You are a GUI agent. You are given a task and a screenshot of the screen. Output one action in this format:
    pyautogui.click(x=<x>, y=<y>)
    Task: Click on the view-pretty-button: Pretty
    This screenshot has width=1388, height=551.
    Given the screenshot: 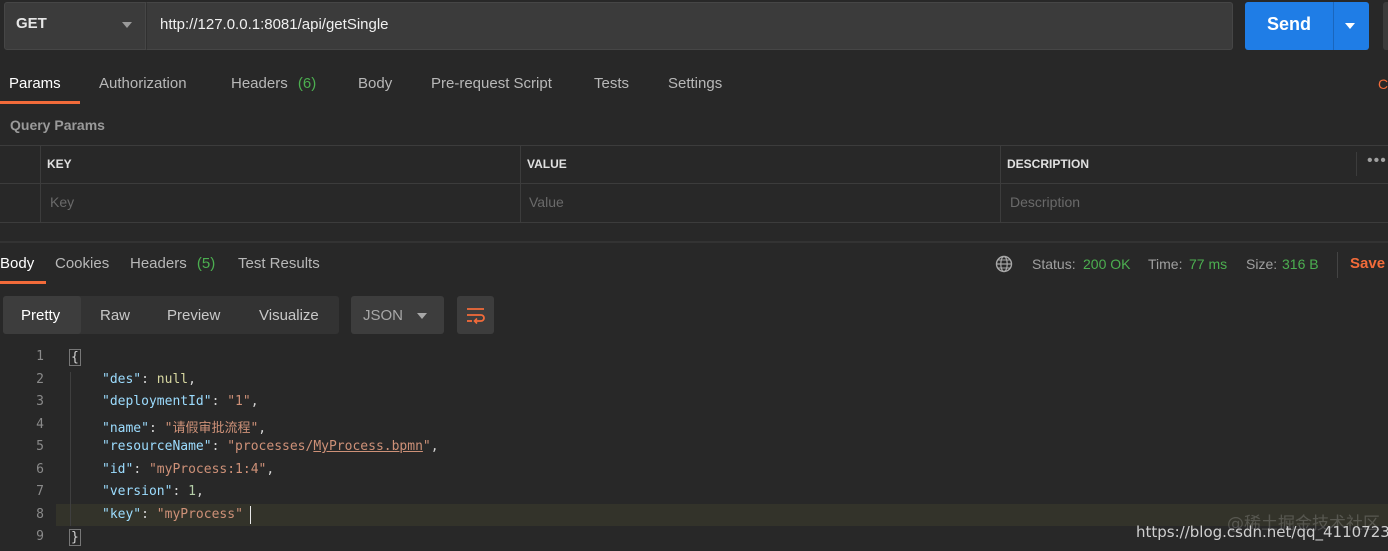 What is the action you would take?
    pyautogui.click(x=40, y=315)
    